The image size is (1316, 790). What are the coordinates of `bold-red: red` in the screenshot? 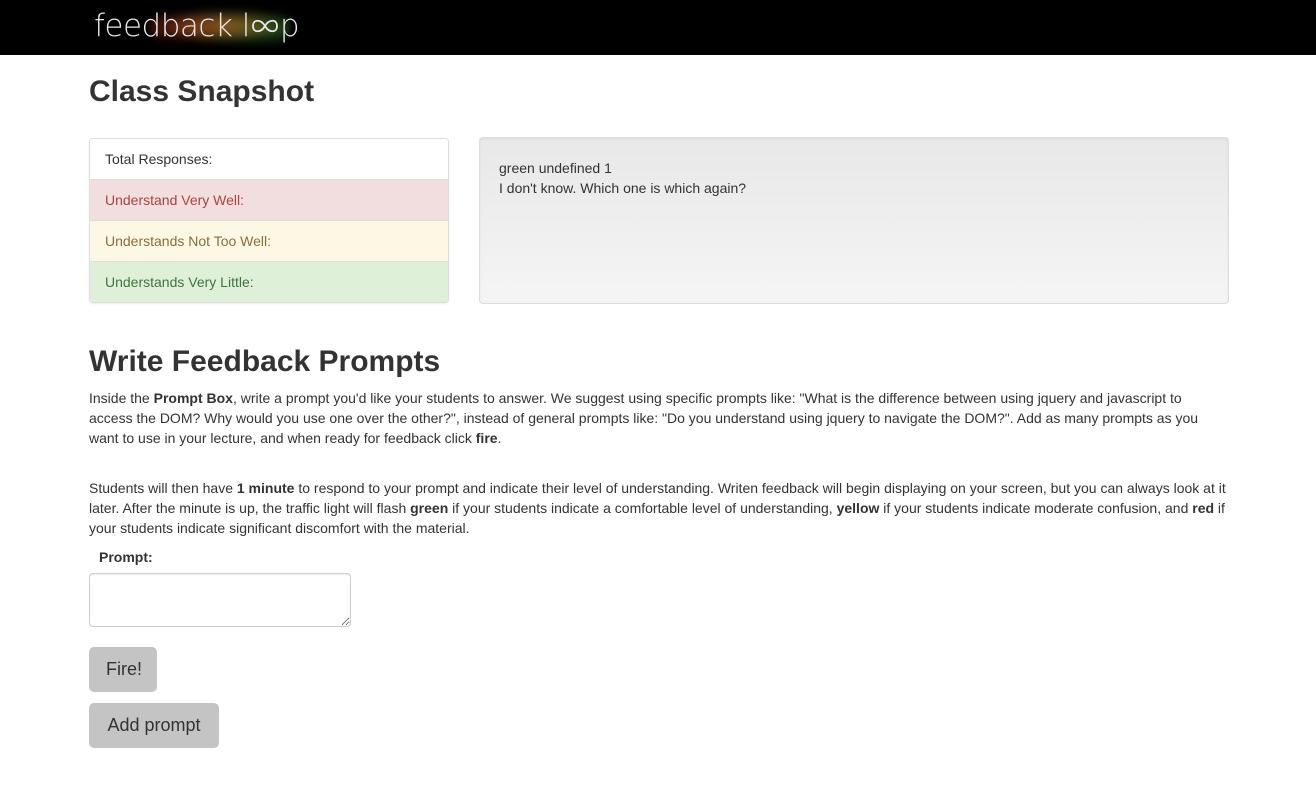 It's located at (1203, 508).